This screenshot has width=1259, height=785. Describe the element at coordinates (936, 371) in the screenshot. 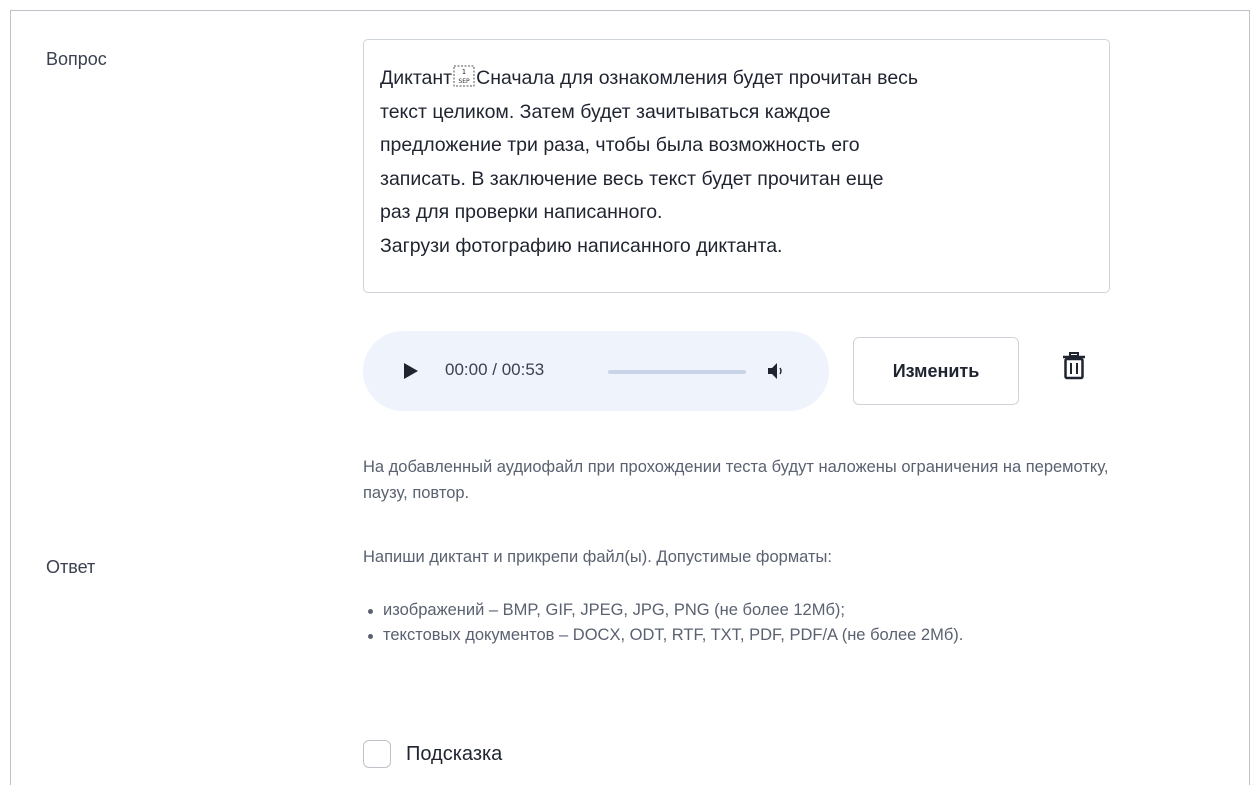

I see `change-audio-button: Изменить` at that location.